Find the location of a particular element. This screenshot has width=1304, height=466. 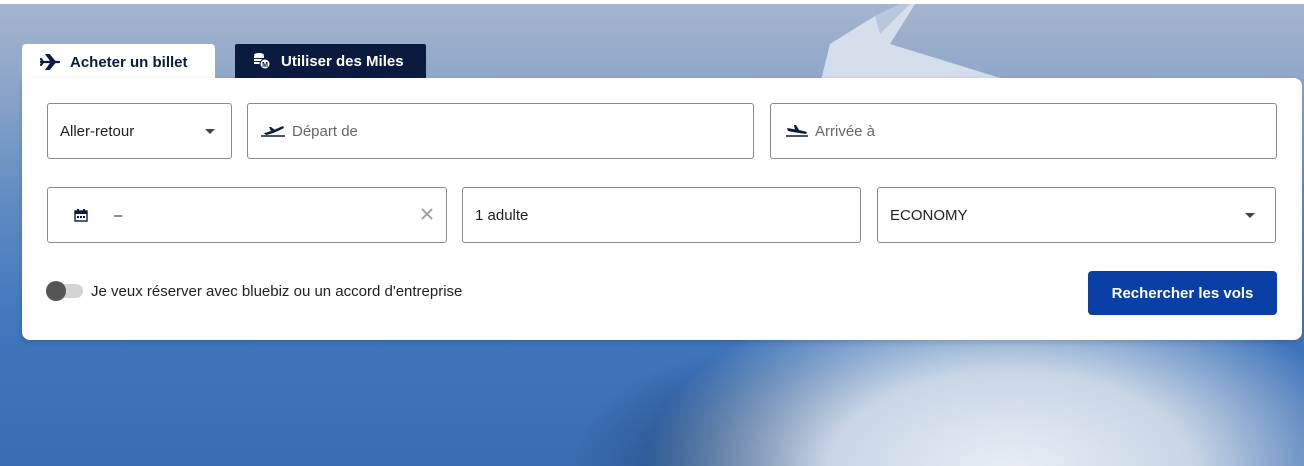

cabin-class-value: ECONOMY is located at coordinates (929, 215).